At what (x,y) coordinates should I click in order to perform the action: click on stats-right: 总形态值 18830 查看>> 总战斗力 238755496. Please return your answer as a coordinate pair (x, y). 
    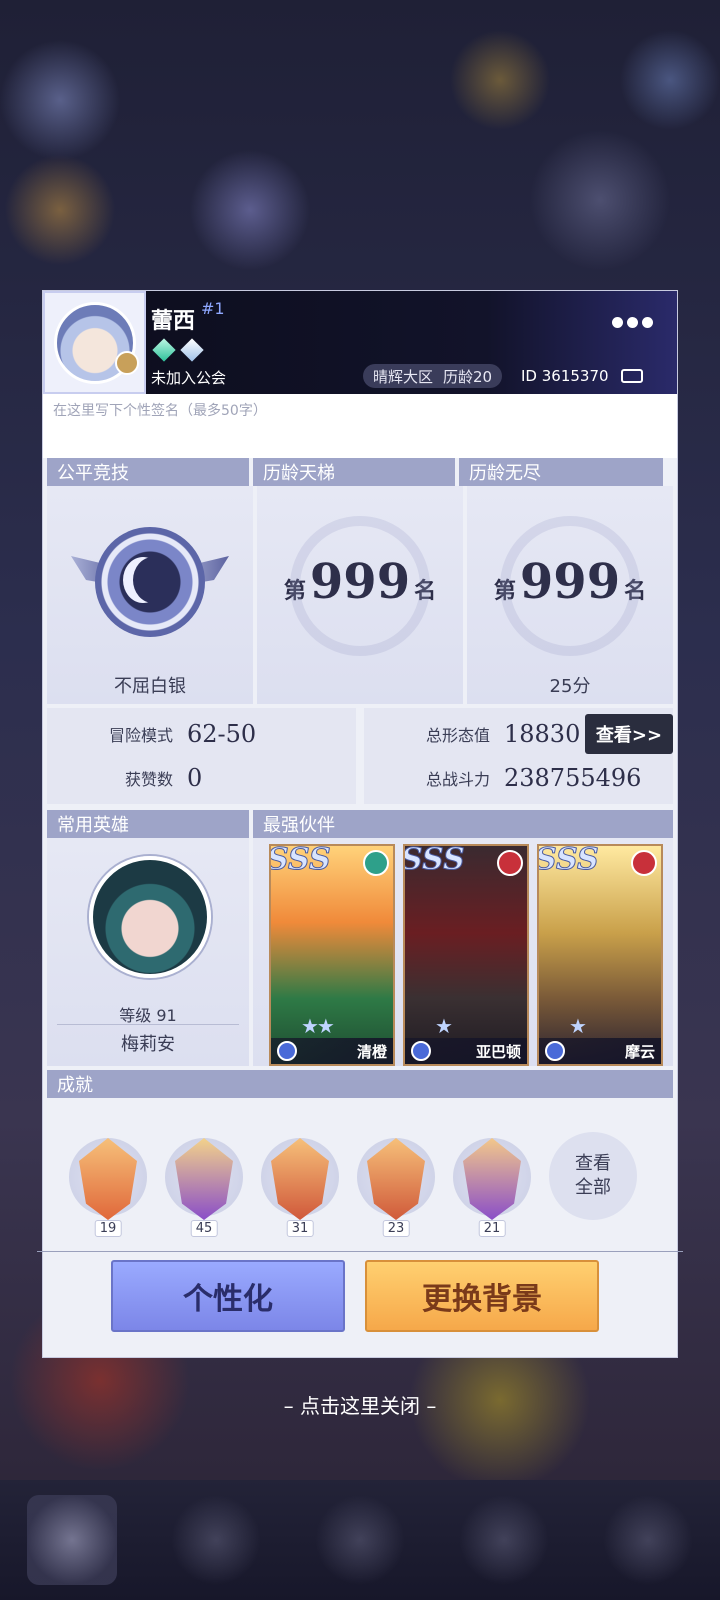
    Looking at the image, I should click on (518, 756).